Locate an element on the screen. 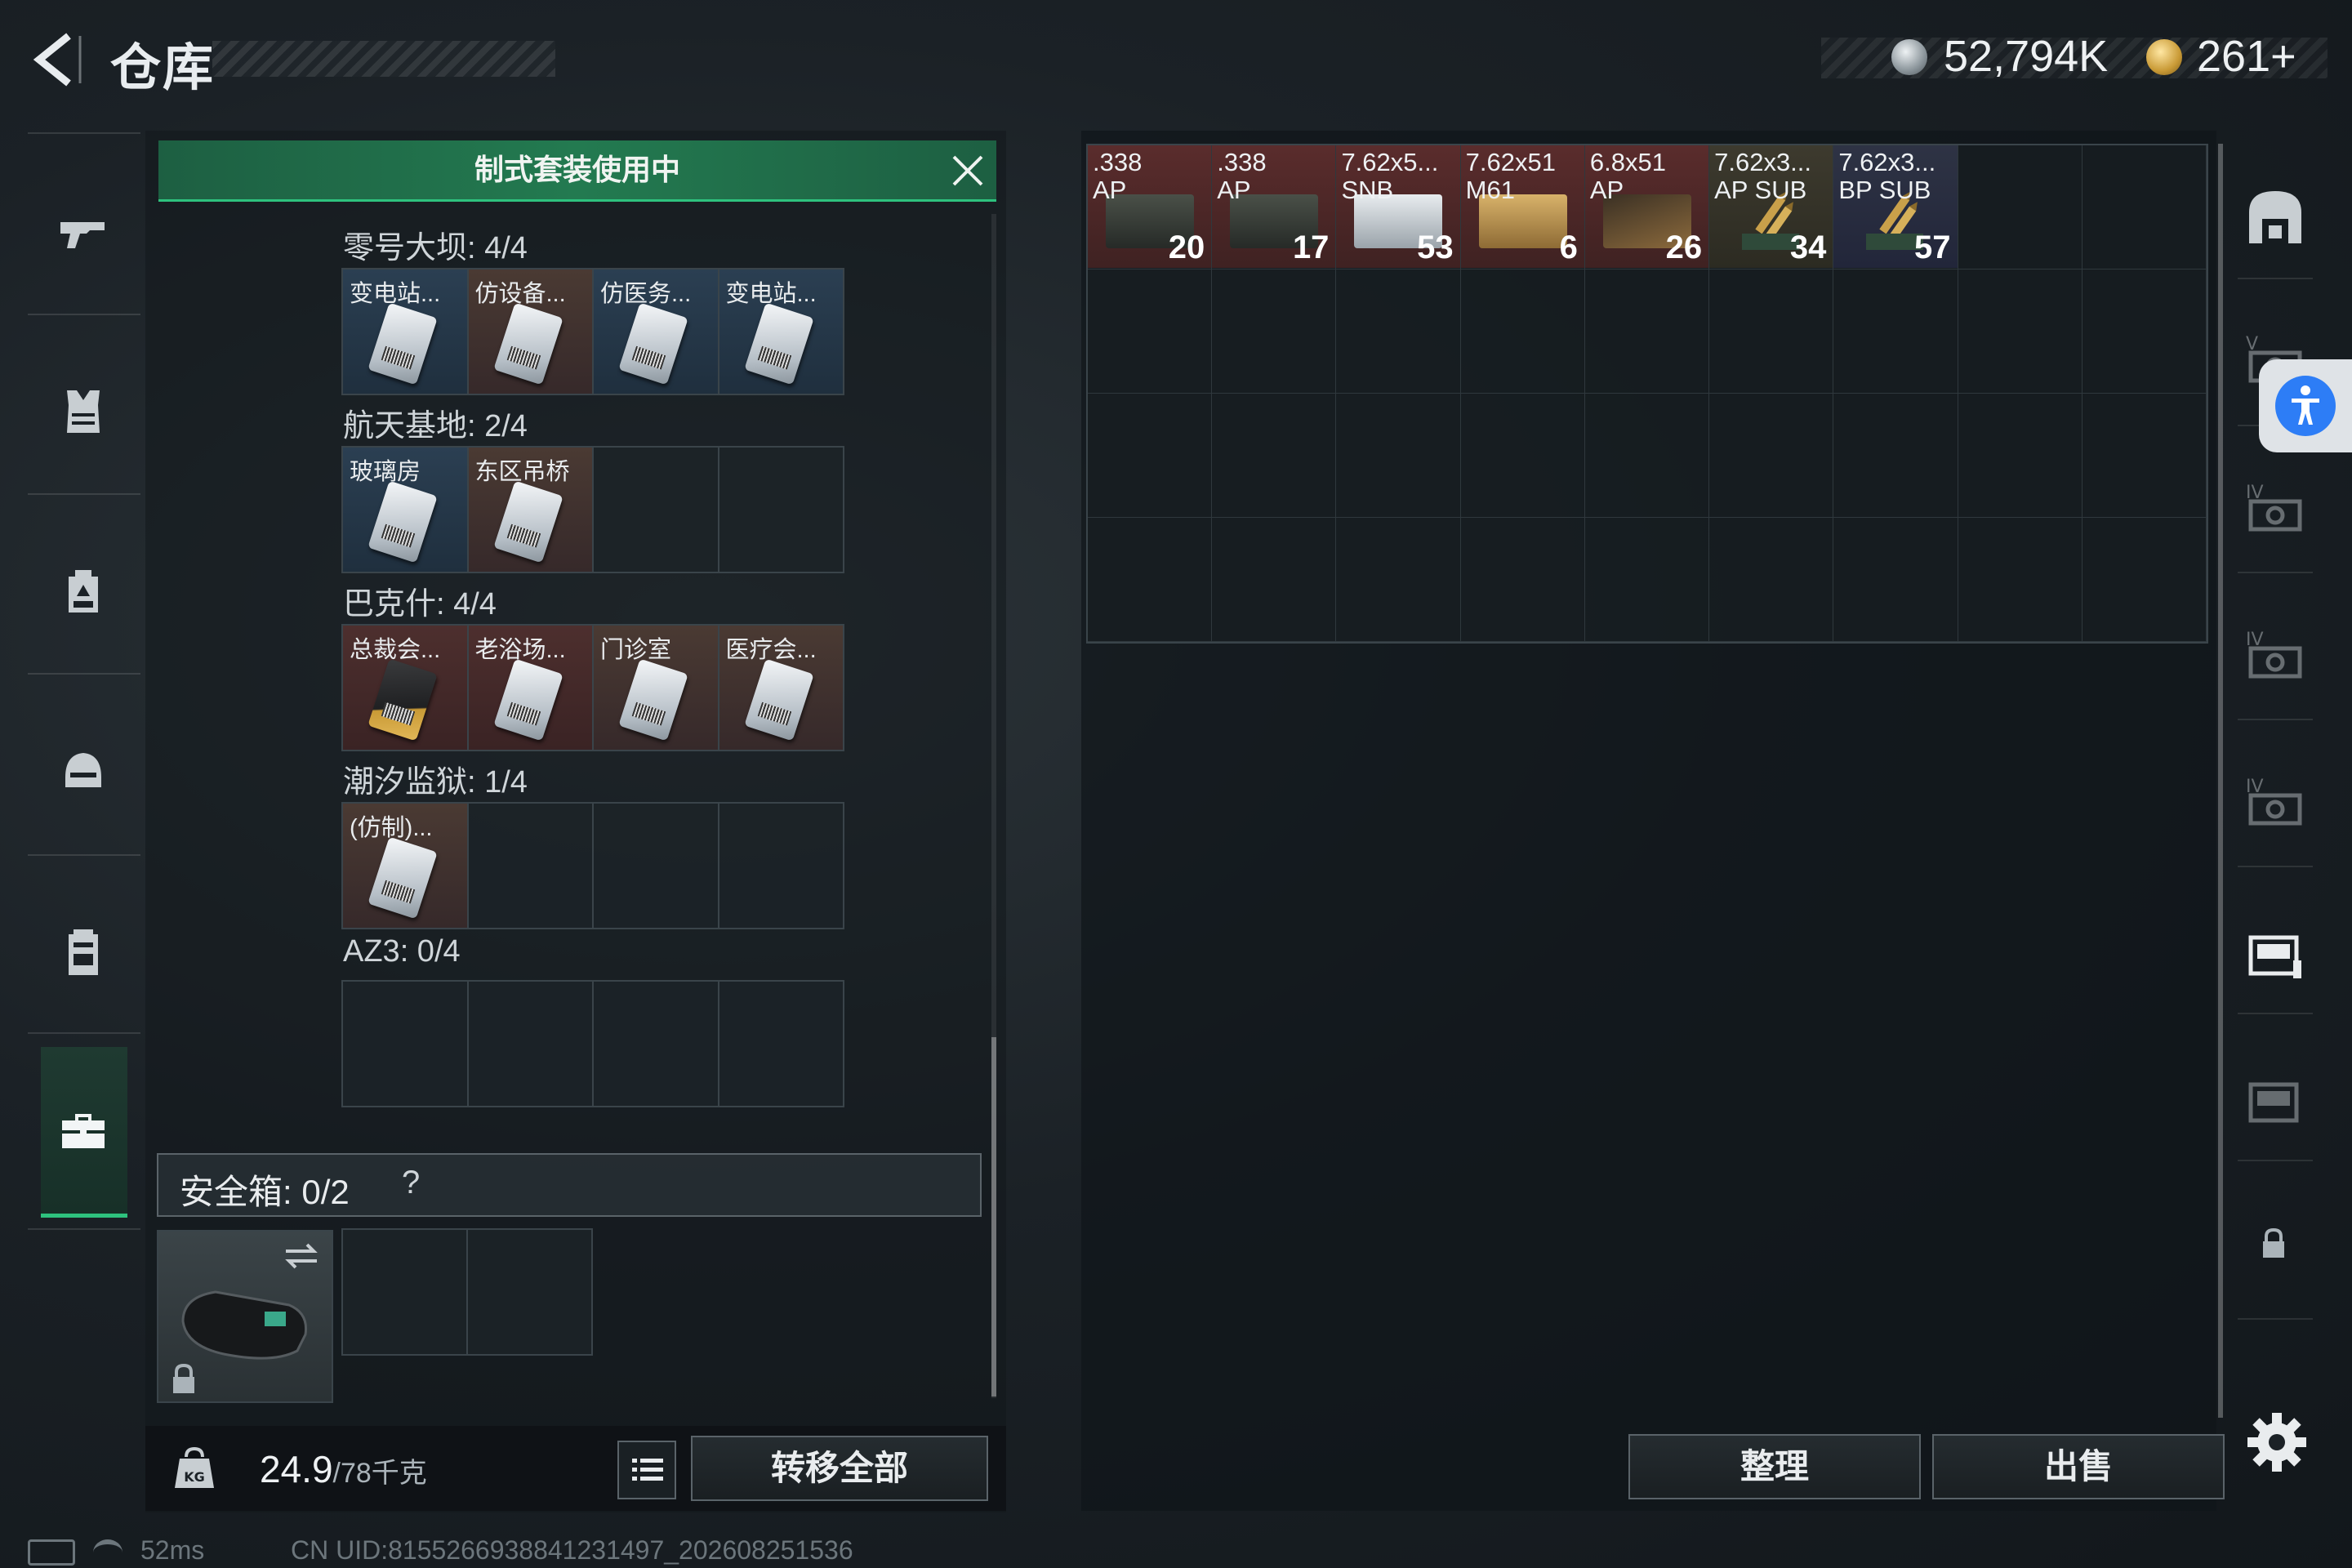  ammo-item: 7.62x3... AP SUB 34 is located at coordinates (1772, 206).